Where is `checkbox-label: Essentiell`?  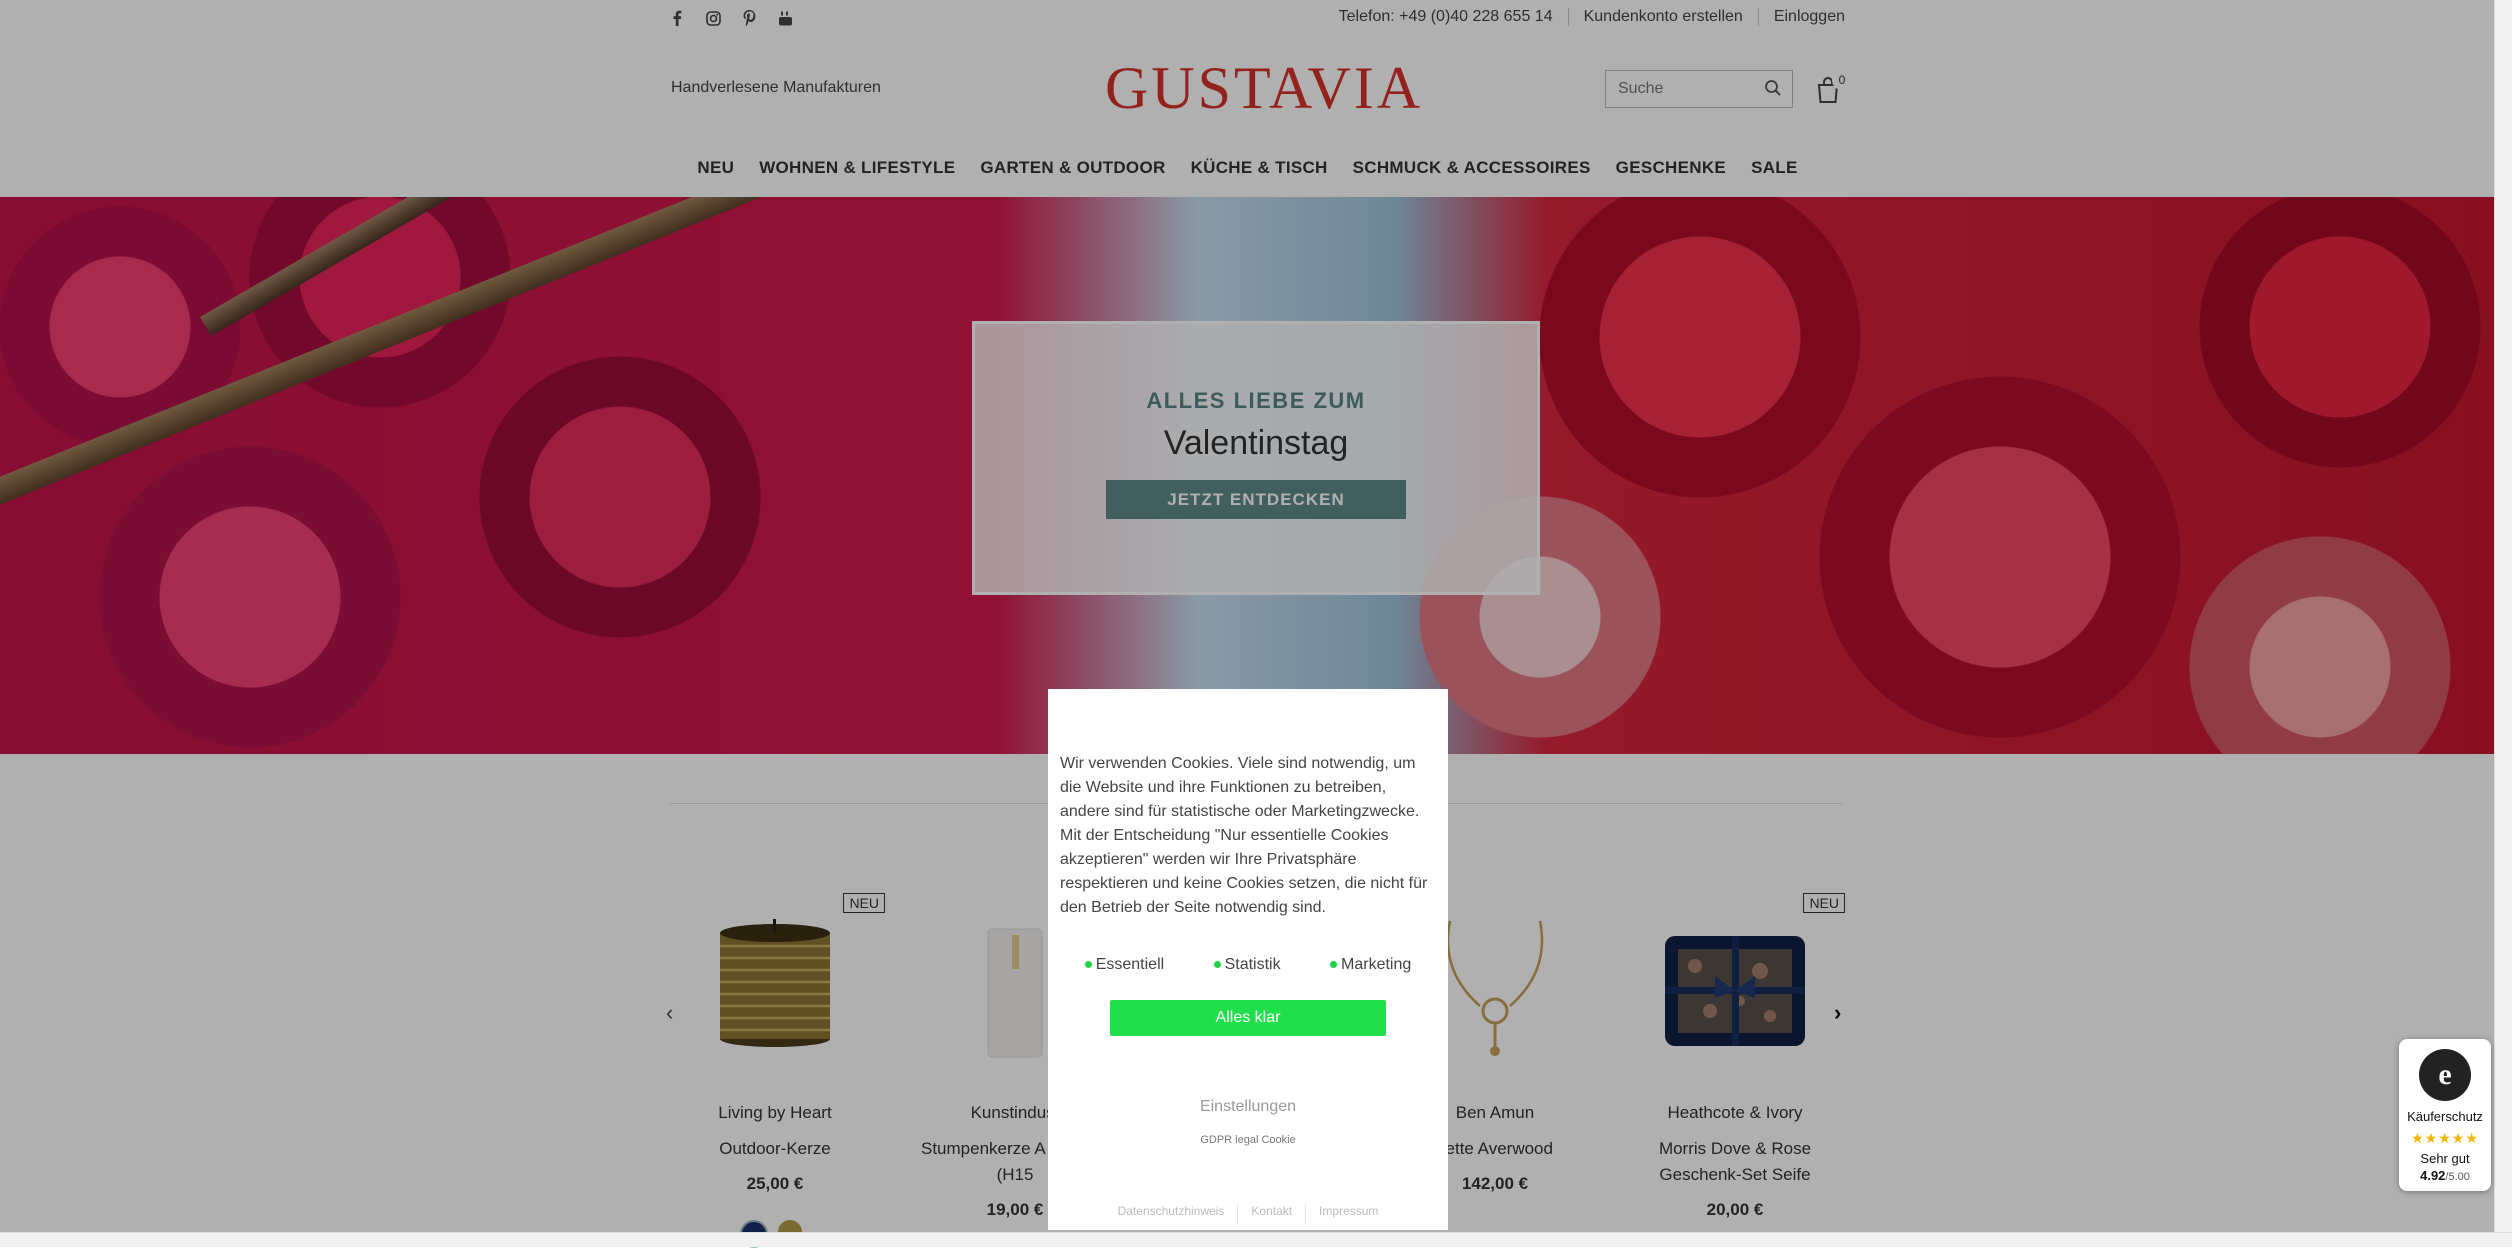 checkbox-label: Essentiell is located at coordinates (1130, 964).